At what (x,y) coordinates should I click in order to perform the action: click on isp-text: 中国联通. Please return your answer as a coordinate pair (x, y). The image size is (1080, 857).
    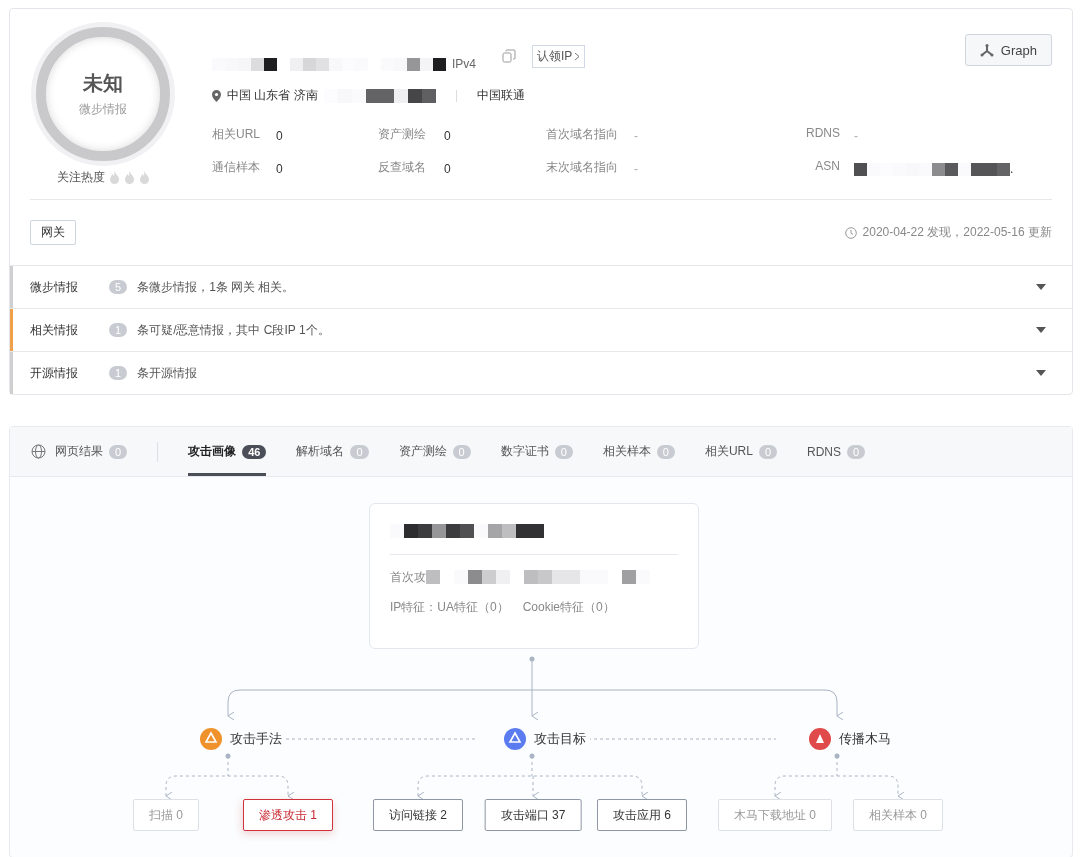
    Looking at the image, I should click on (500, 95).